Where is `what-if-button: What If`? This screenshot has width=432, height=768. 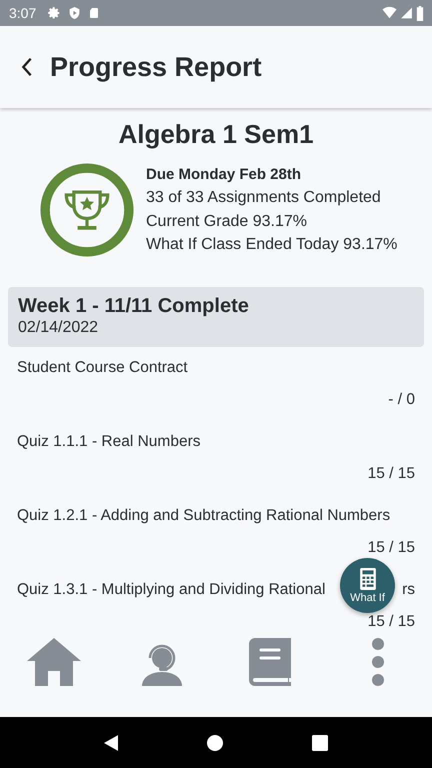
what-if-button: What If is located at coordinates (367, 585).